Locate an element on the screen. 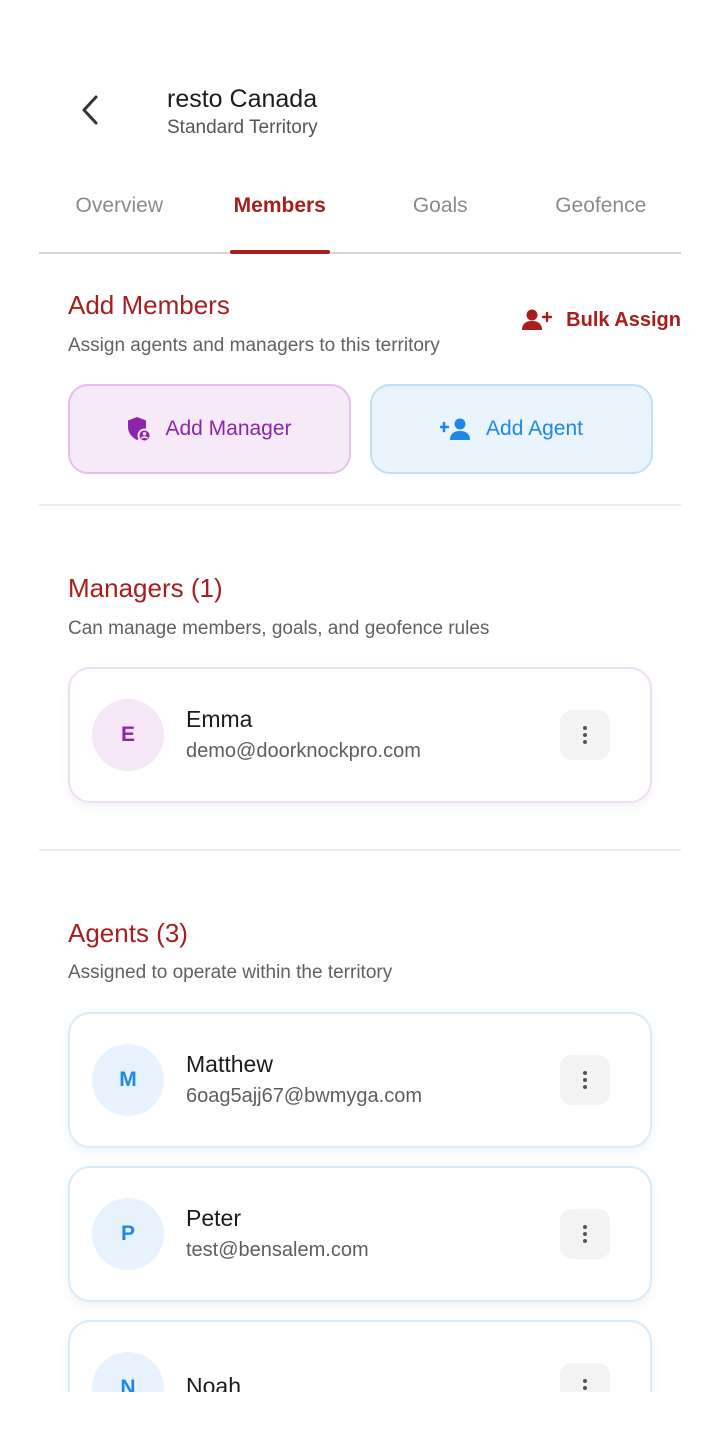 The width and height of the screenshot is (720, 1449). avatar: M is located at coordinates (128, 1080).